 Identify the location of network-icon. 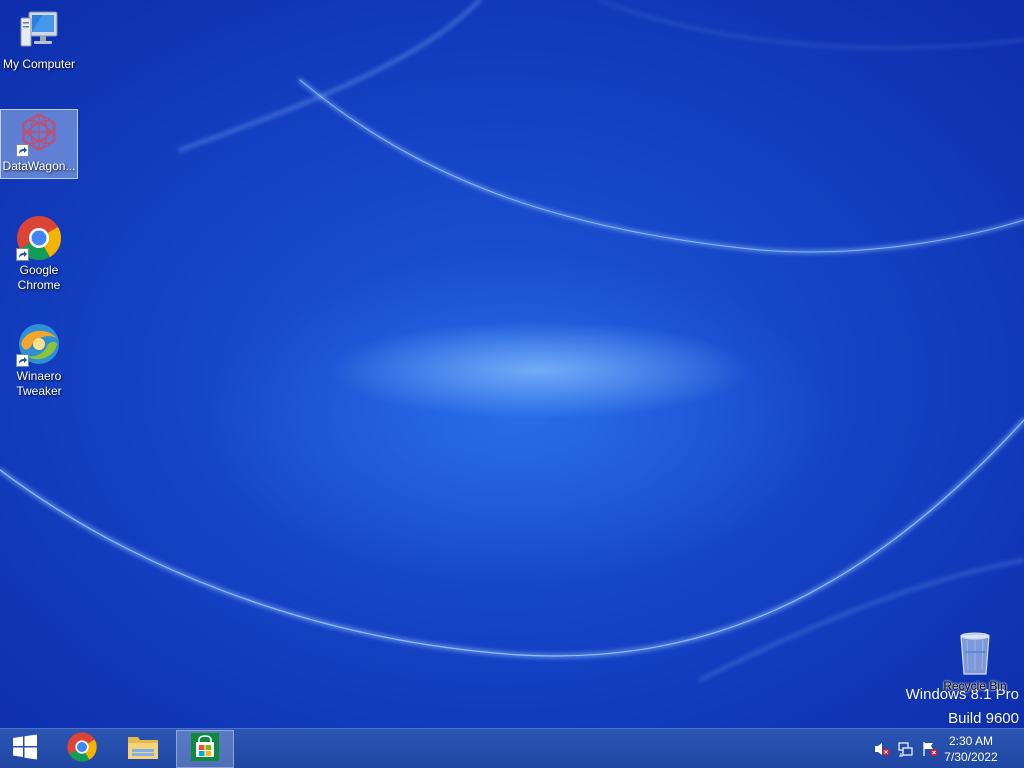
(906, 749).